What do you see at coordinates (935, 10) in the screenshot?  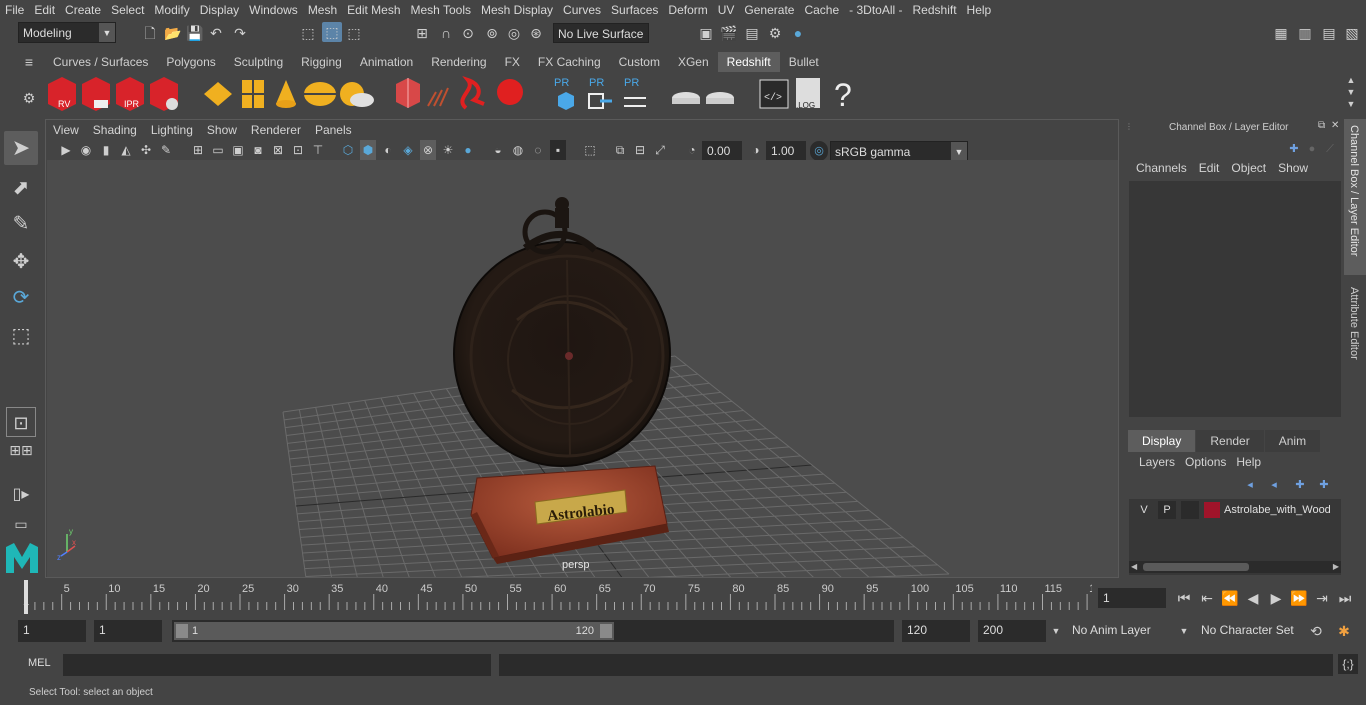 I see `menu-redshift: Redshift` at bounding box center [935, 10].